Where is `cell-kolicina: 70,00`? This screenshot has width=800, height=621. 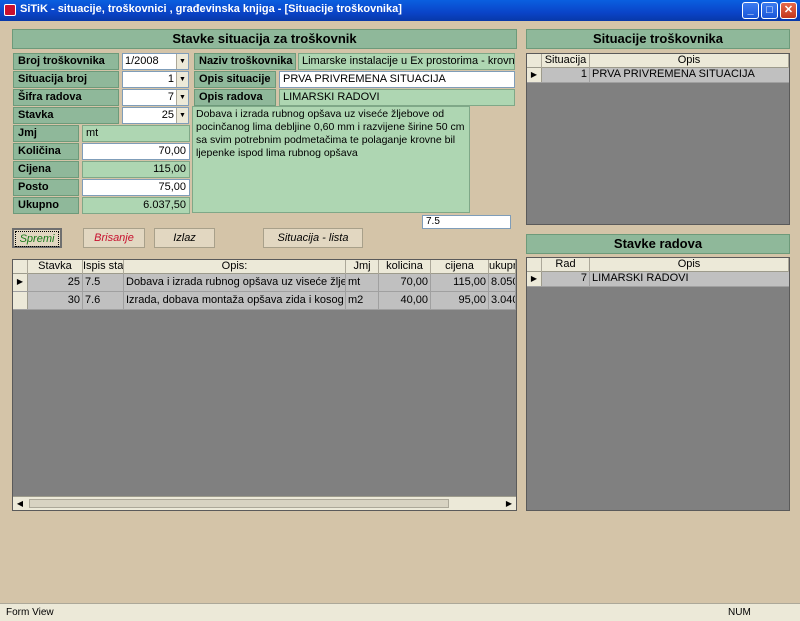
cell-kolicina: 70,00 is located at coordinates (405, 283).